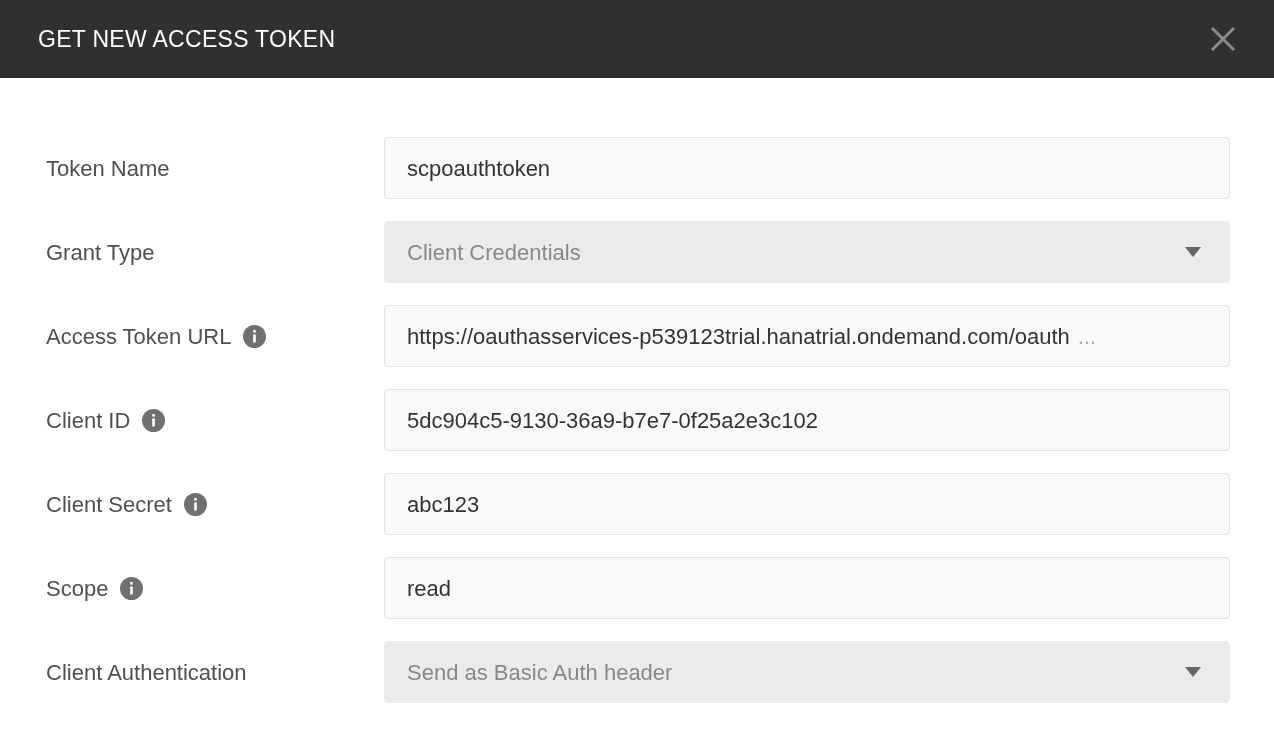  What do you see at coordinates (77, 588) in the screenshot?
I see `field-label: Scope` at bounding box center [77, 588].